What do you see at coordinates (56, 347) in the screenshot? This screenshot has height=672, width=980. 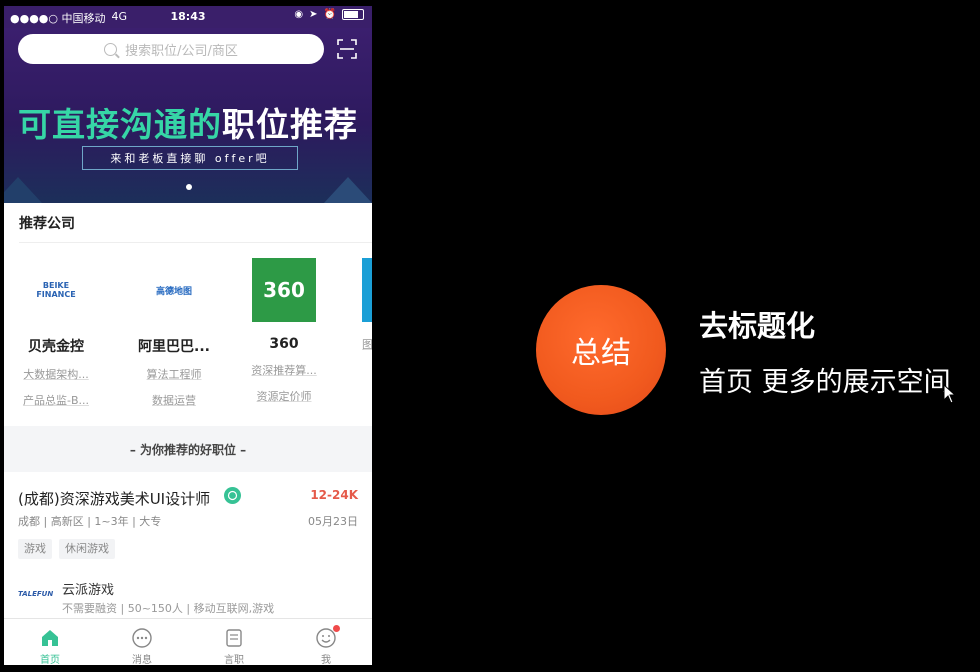 I see `company-name: 贝壳金控` at bounding box center [56, 347].